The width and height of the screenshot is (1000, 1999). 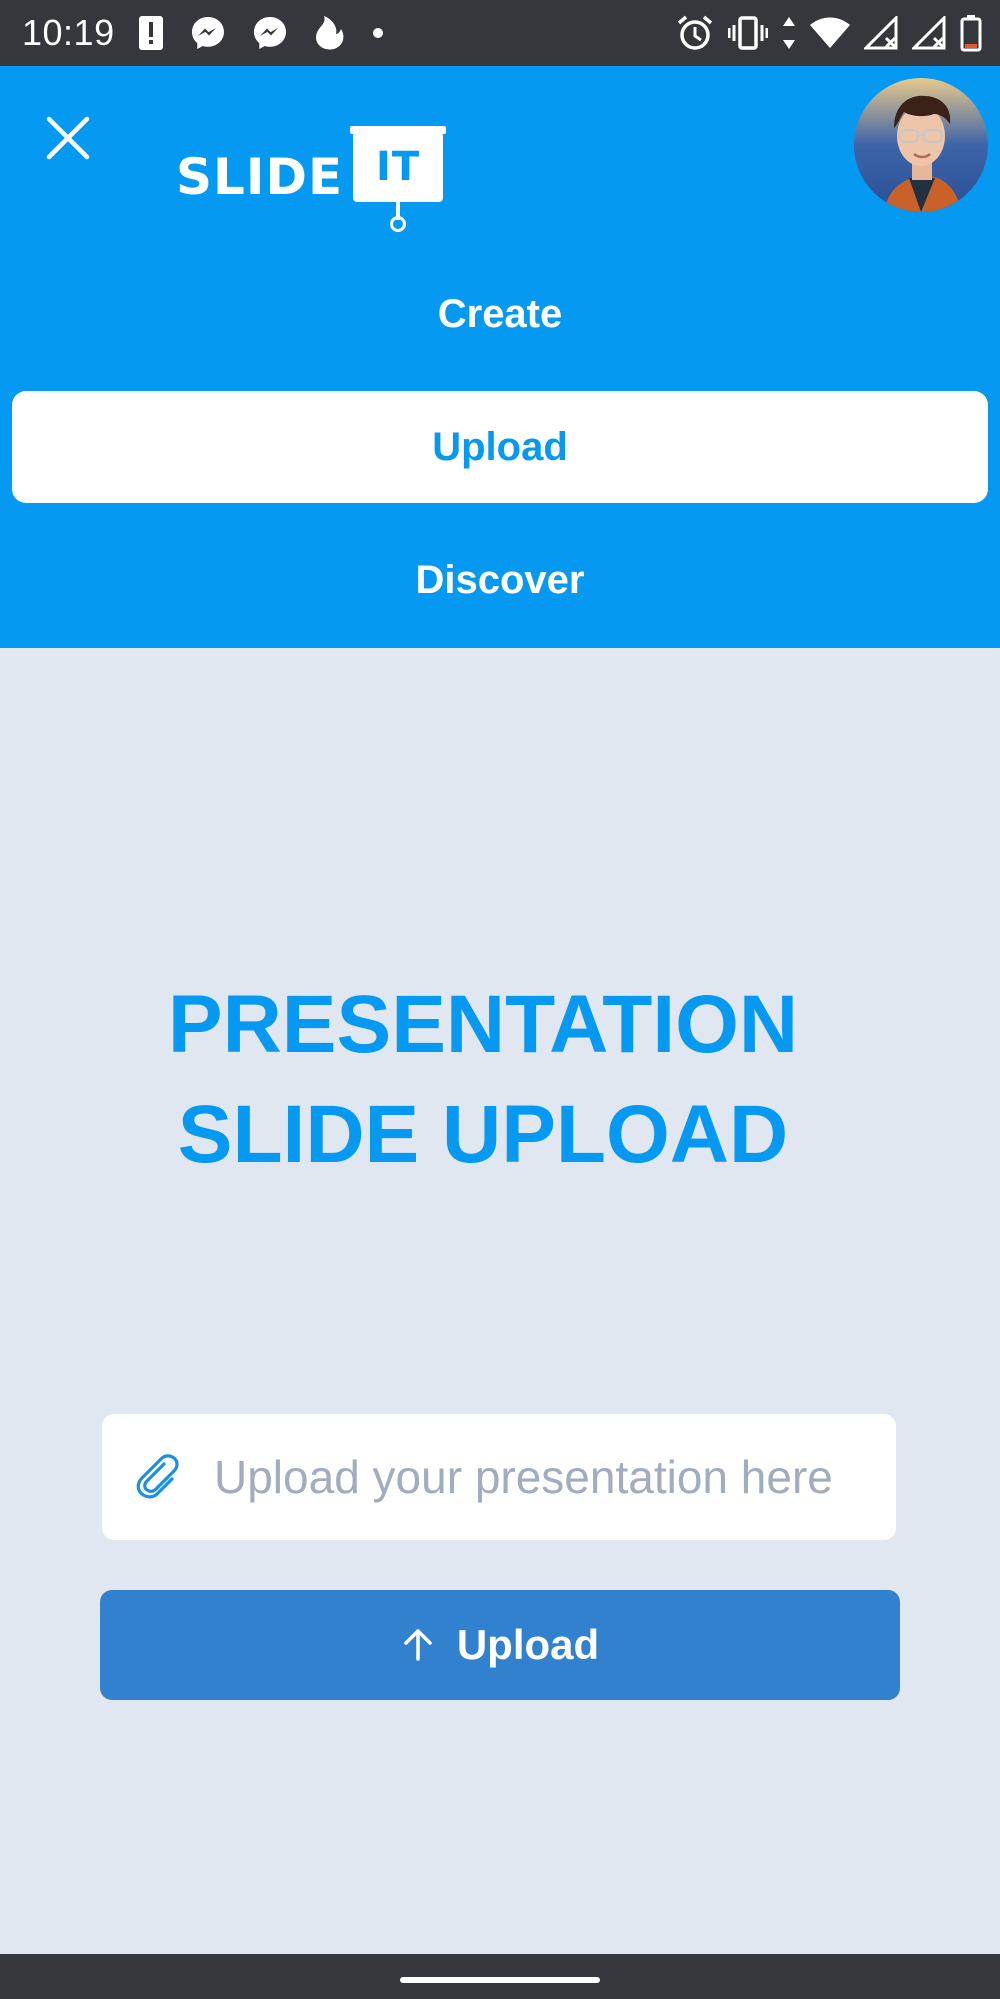 I want to click on user-avatar, so click(x=921, y=145).